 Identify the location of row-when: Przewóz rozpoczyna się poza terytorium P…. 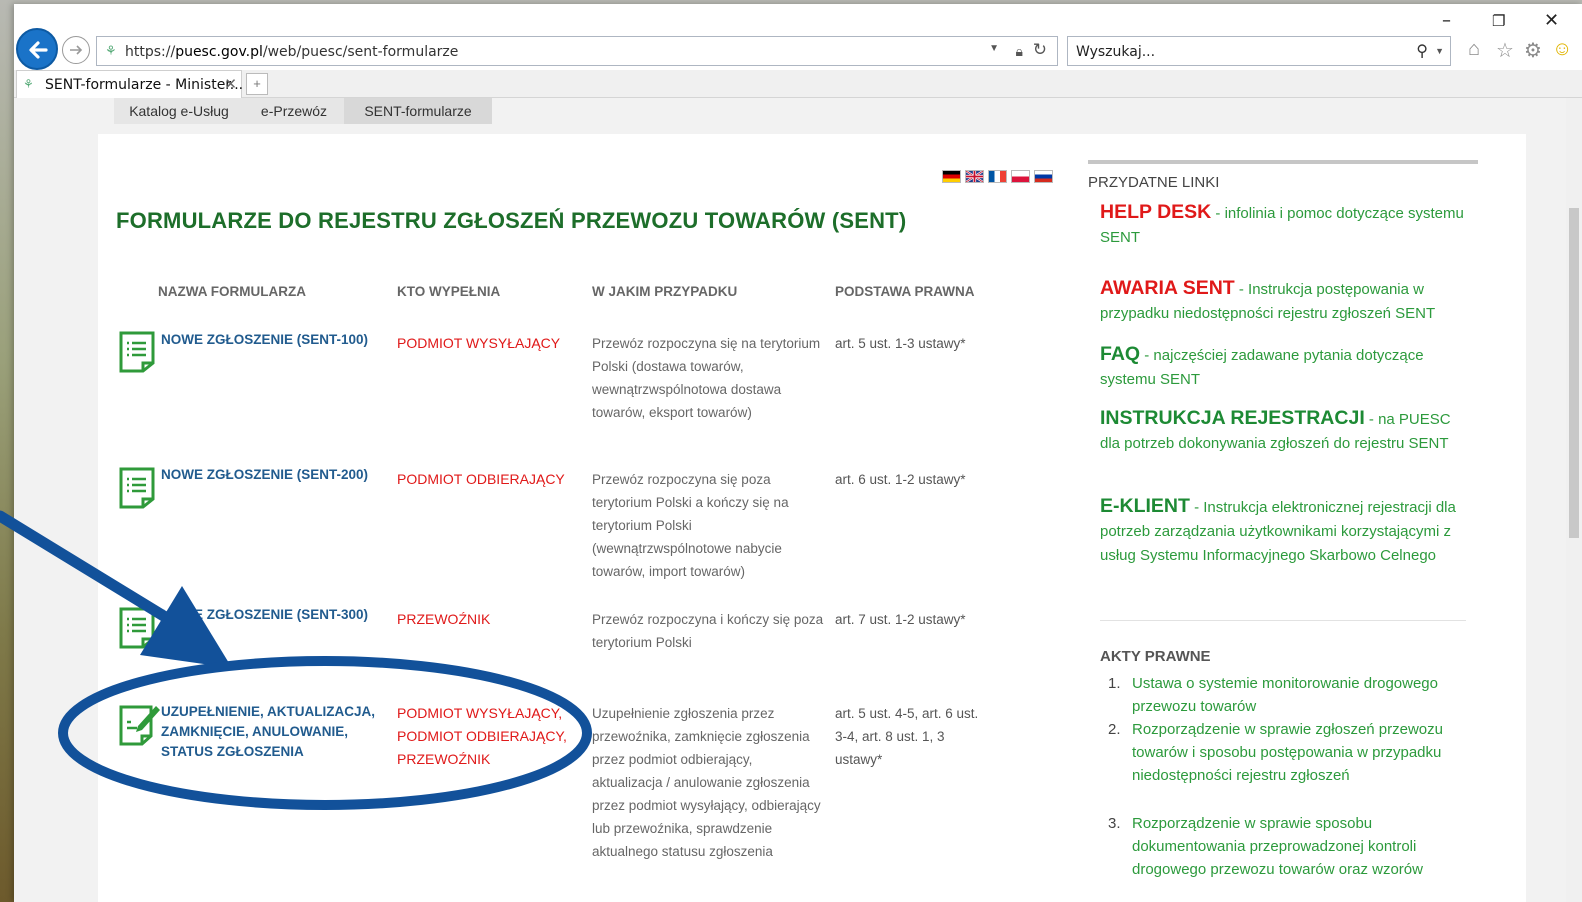
(690, 525).